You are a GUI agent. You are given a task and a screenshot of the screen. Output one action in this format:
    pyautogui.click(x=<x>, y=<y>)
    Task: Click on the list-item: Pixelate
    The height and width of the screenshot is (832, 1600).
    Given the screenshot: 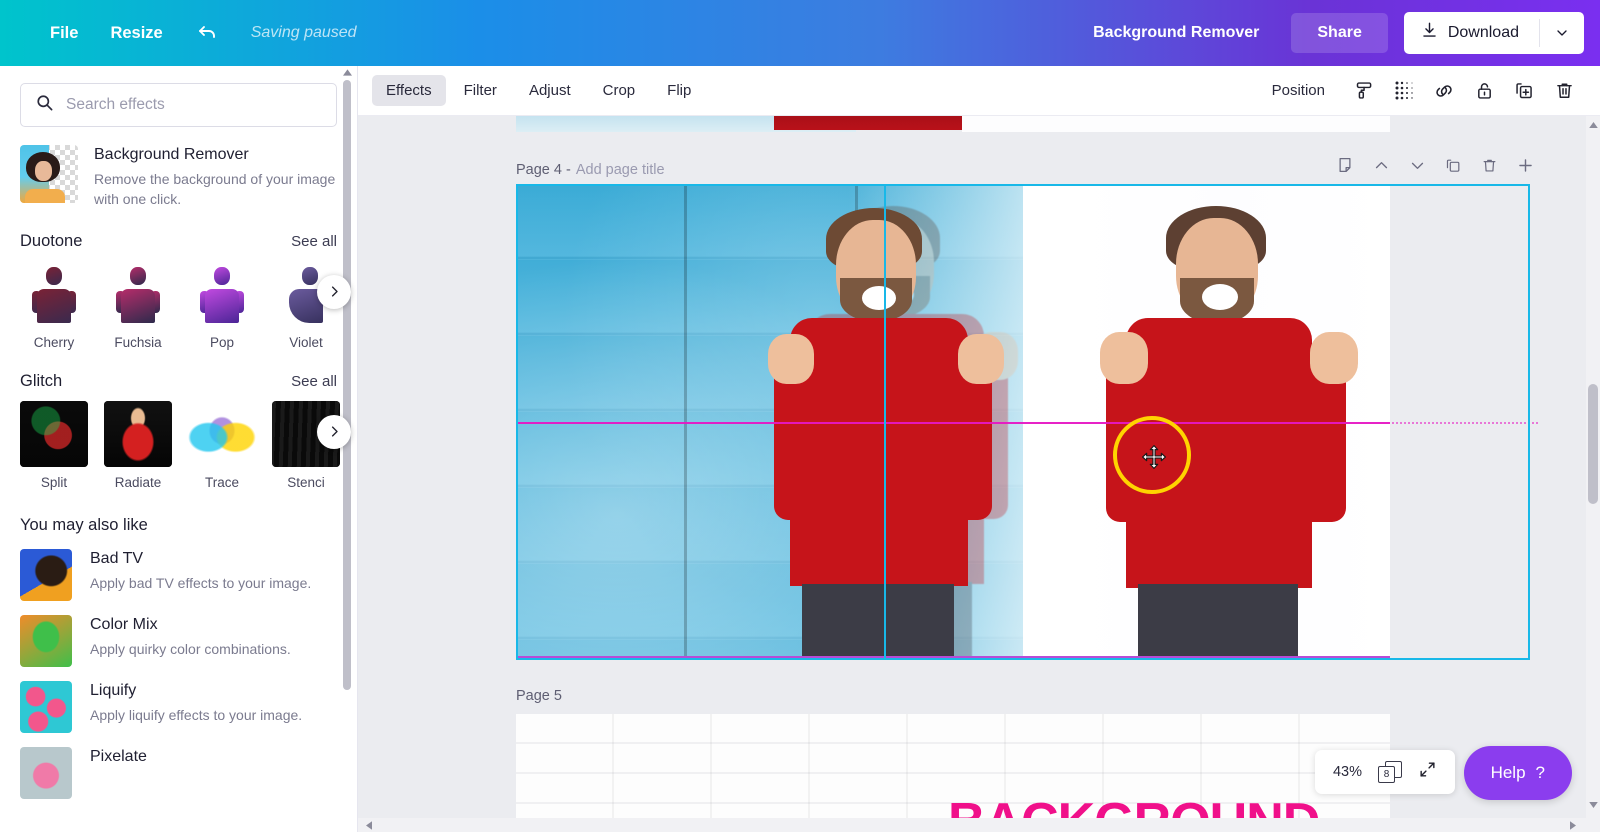 What is the action you would take?
    pyautogui.click(x=178, y=766)
    